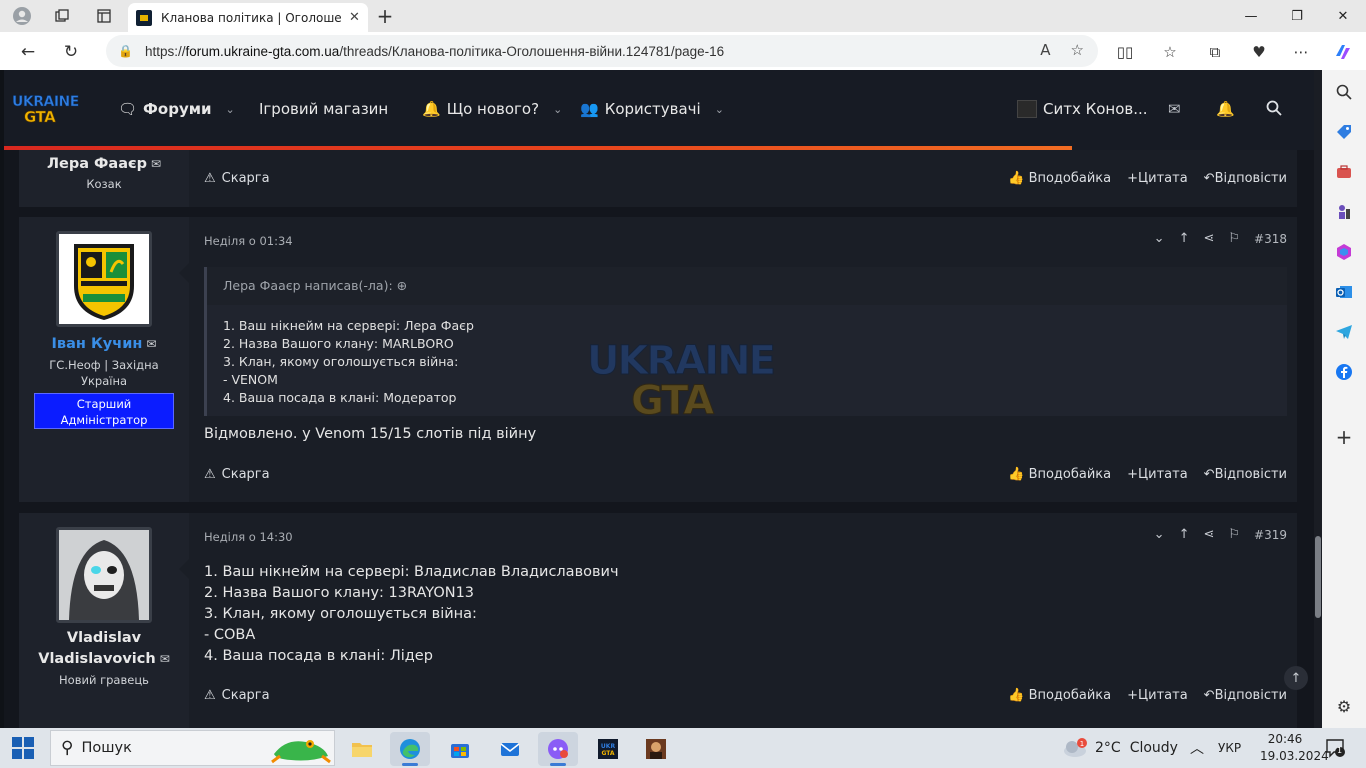  Describe the element at coordinates (71, 52) in the screenshot. I see `refresh-icon: ↻` at that location.